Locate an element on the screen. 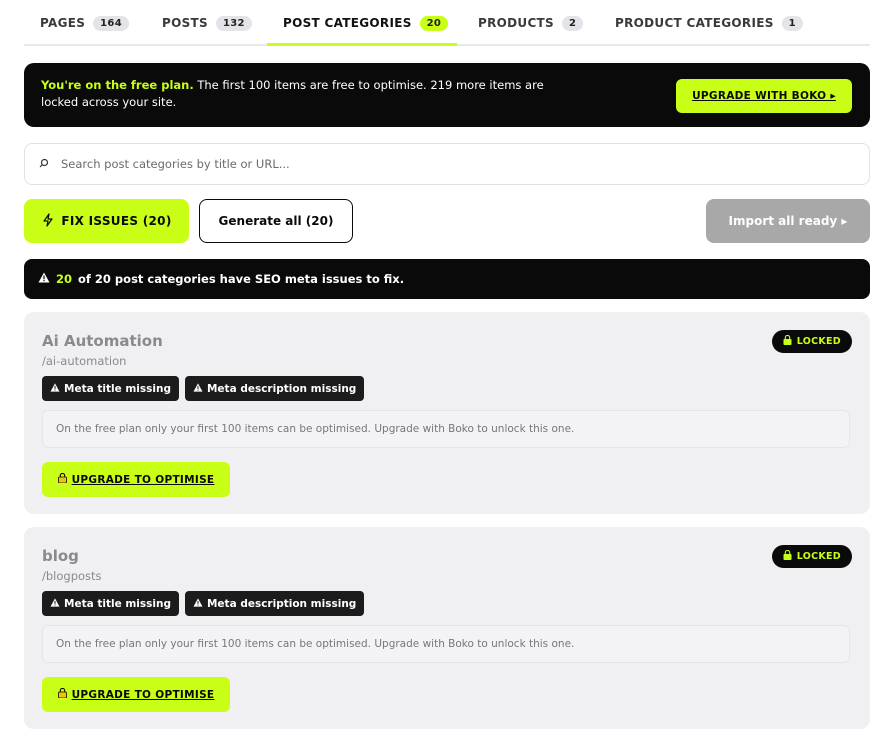 The height and width of the screenshot is (742, 879). tab-label: POSTS is located at coordinates (185, 23).